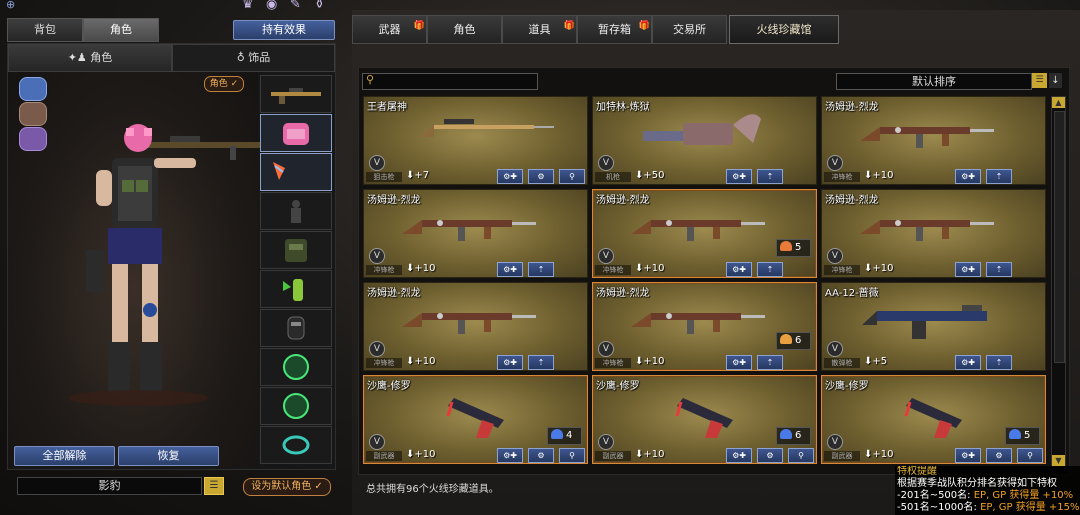  Describe the element at coordinates (319, 6) in the screenshot. I see `bag-icon: ⚱` at that location.